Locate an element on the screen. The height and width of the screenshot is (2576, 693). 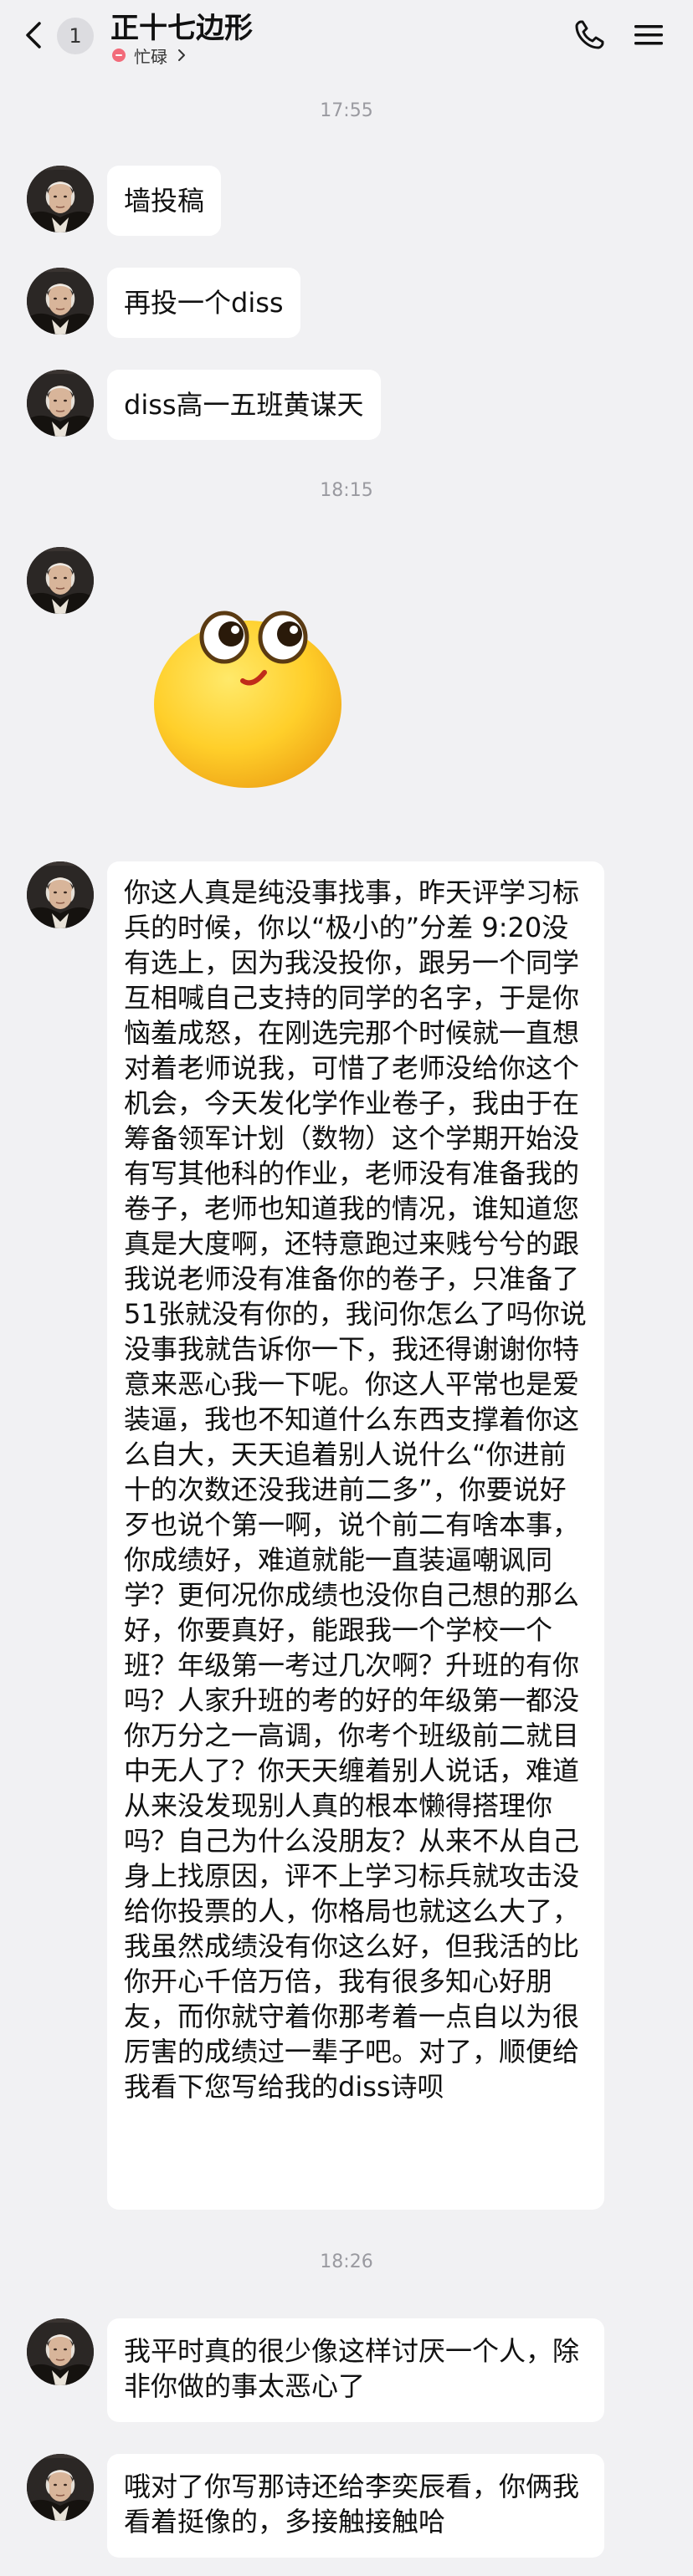
call-button is located at coordinates (589, 35).